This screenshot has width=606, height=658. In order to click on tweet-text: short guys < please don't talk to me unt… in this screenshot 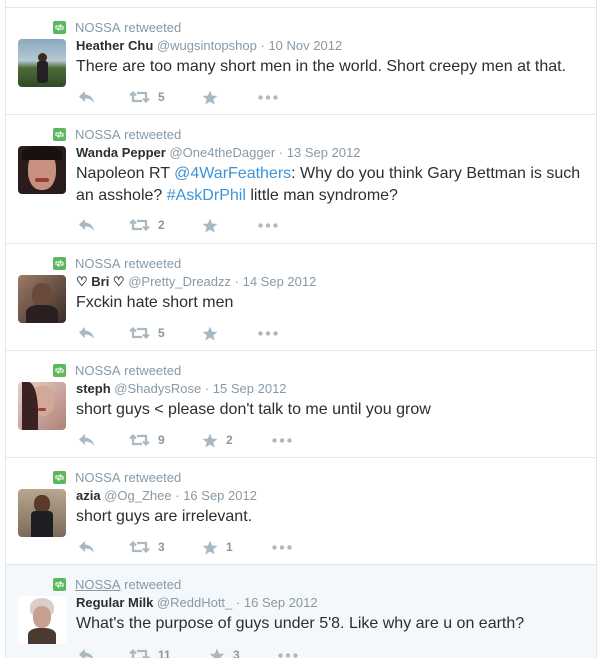, I will do `click(253, 409)`.